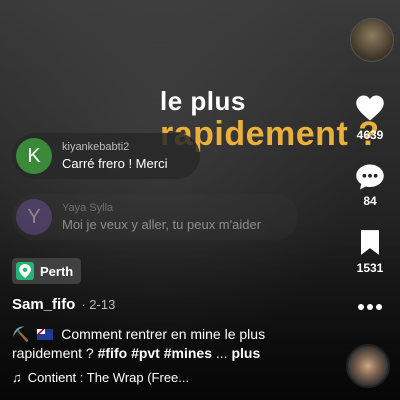  What do you see at coordinates (115, 163) in the screenshot?
I see `comment-text: Carré frero ! Merci` at bounding box center [115, 163].